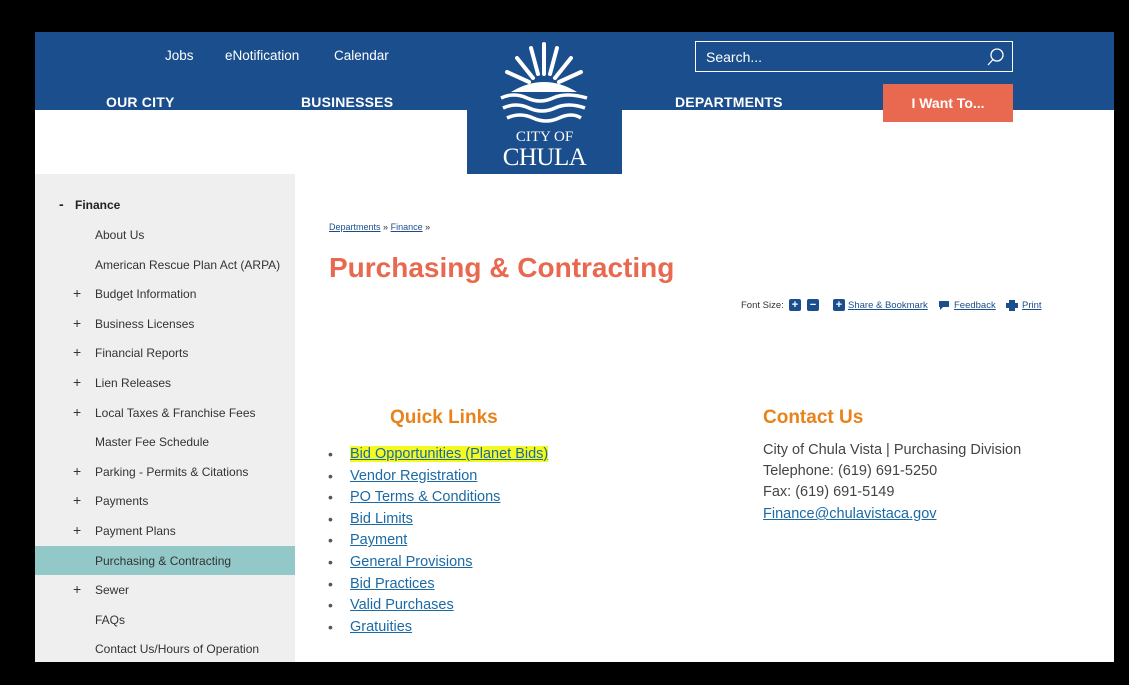 The image size is (1129, 685). I want to click on sidebar-item-label: Master Fee Schedule, so click(152, 442).